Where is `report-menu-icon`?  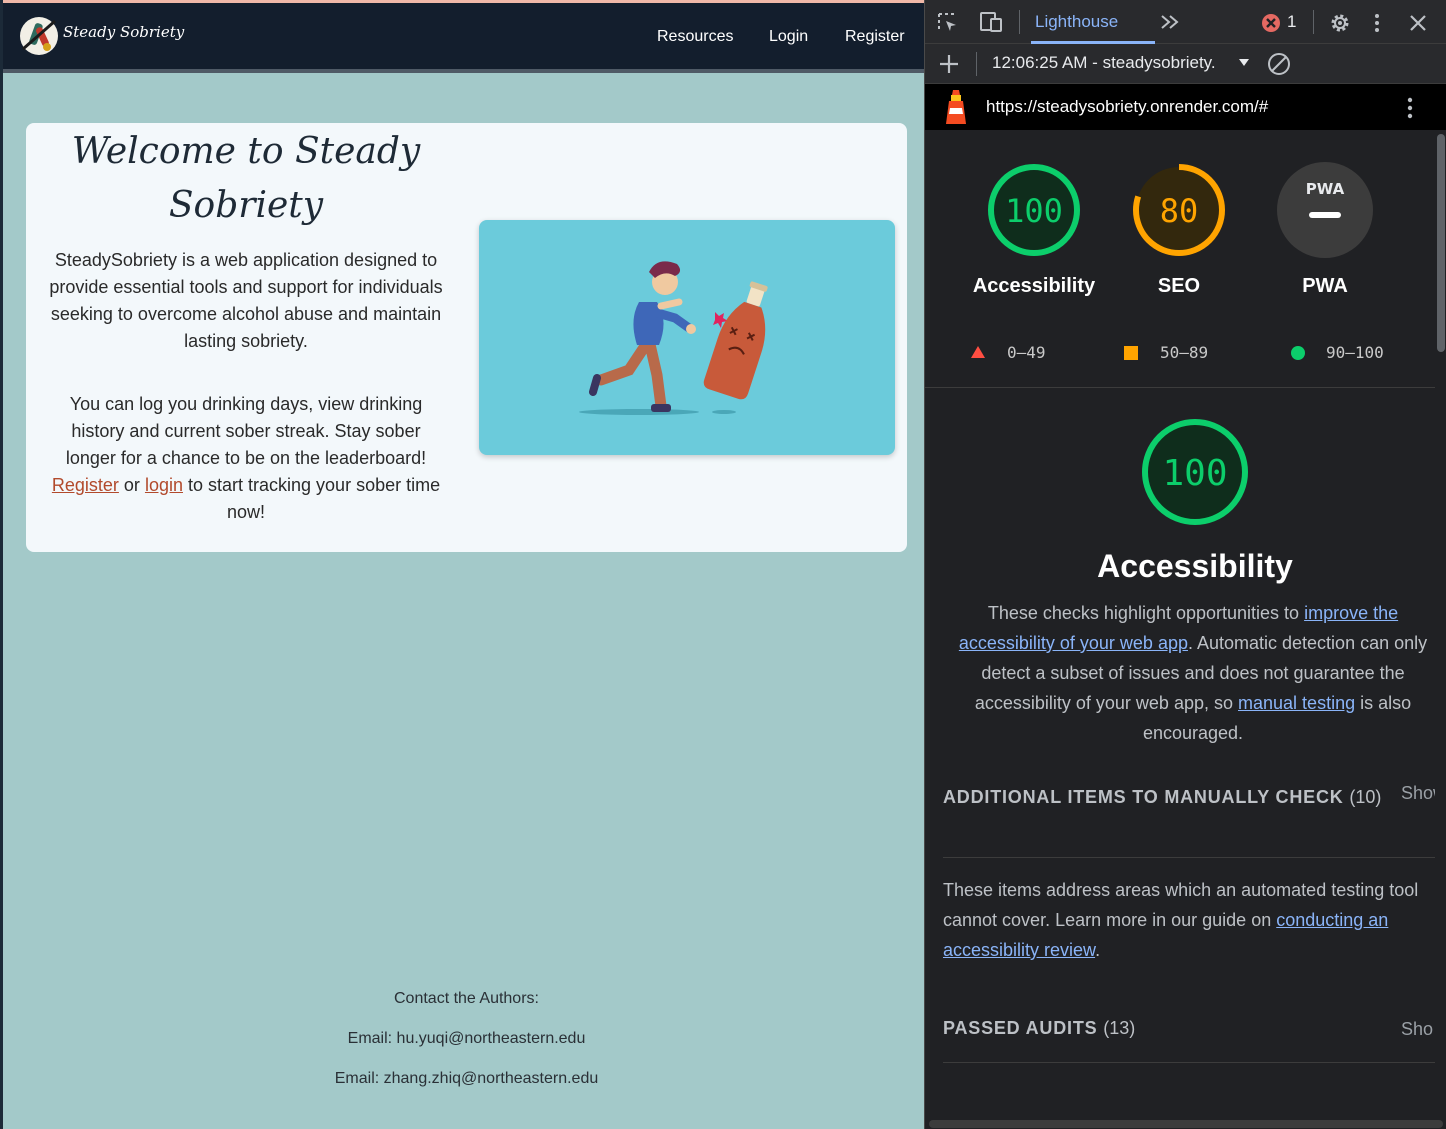 report-menu-icon is located at coordinates (1410, 108).